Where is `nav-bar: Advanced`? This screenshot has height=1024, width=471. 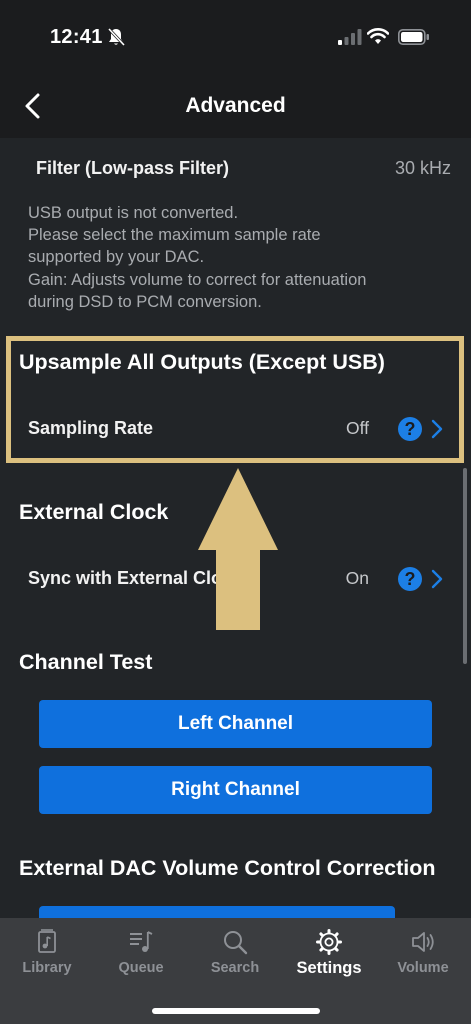
nav-bar: Advanced is located at coordinates (235, 109).